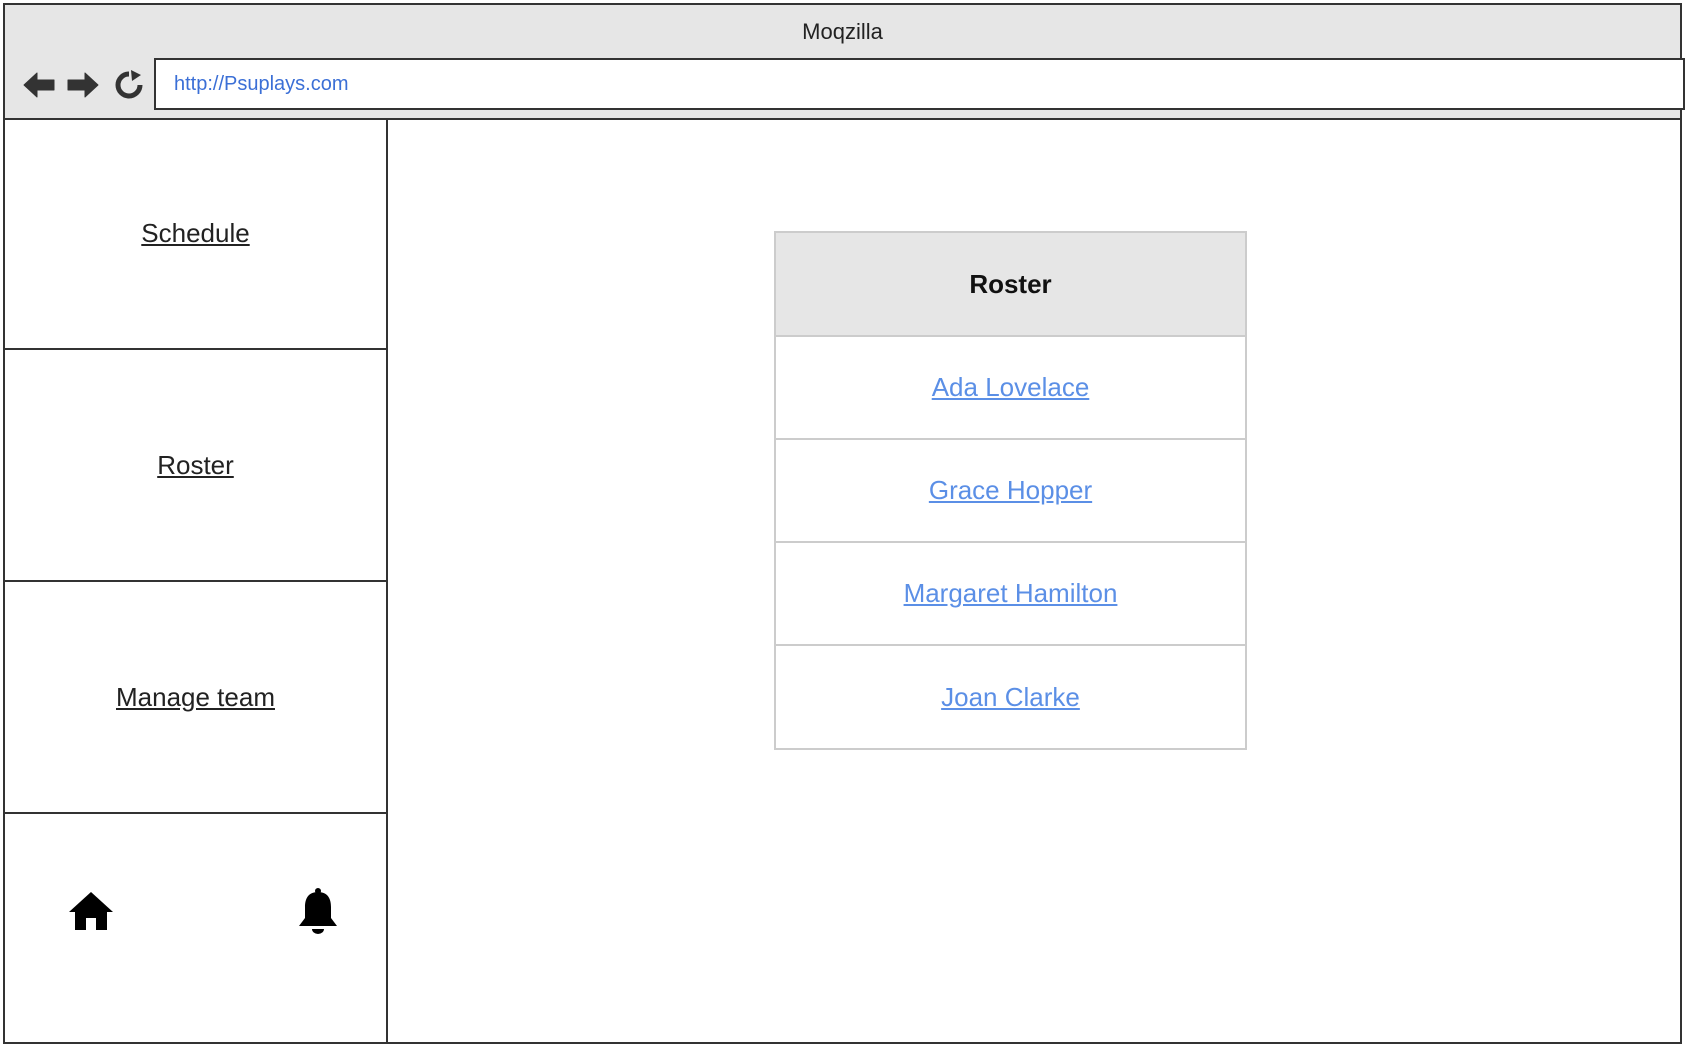 The image size is (1698, 1048). What do you see at coordinates (1010, 285) in the screenshot?
I see `roster-table-header: Roster` at bounding box center [1010, 285].